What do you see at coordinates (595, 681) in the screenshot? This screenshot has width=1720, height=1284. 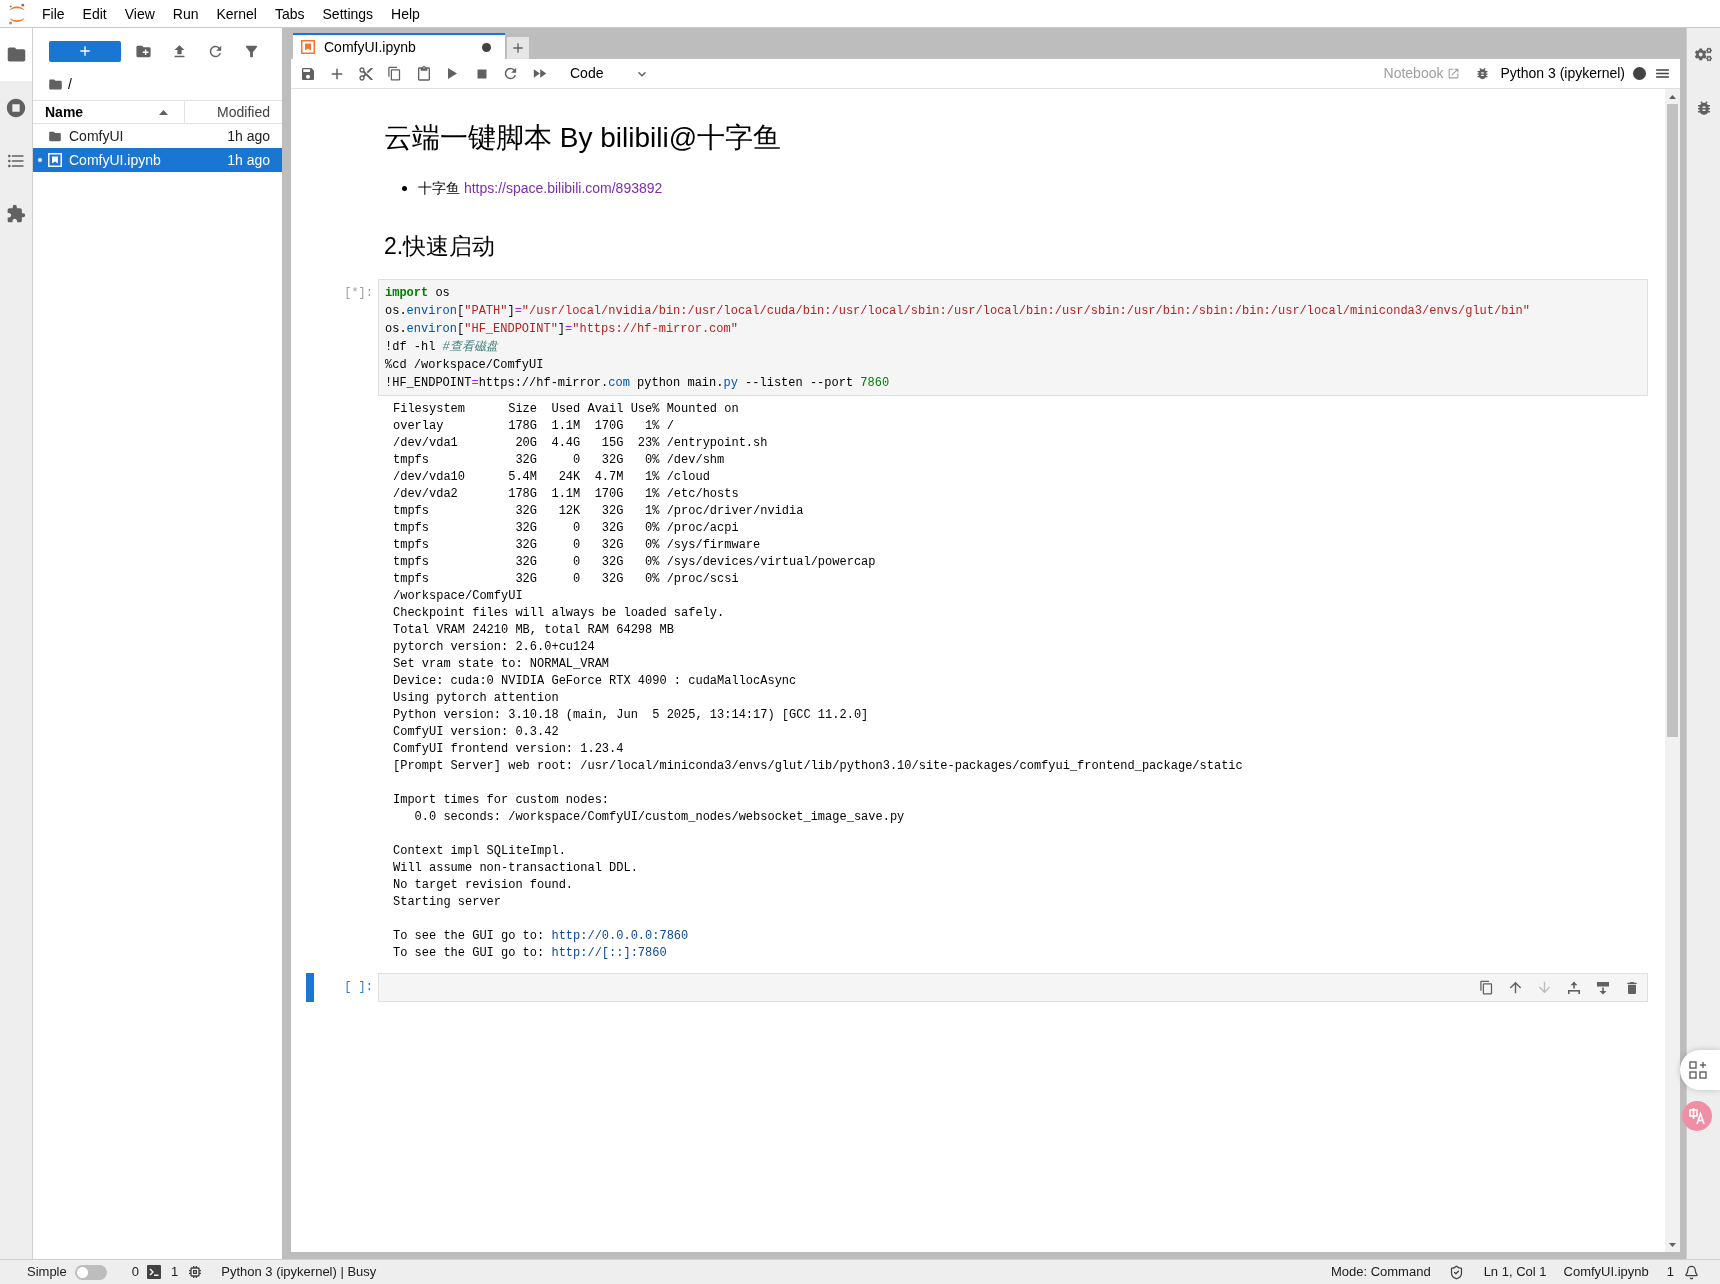 I see `output-line: Device: cuda:0 NVIDIA GeForce RTX 4090 : cudaMallocAsync` at bounding box center [595, 681].